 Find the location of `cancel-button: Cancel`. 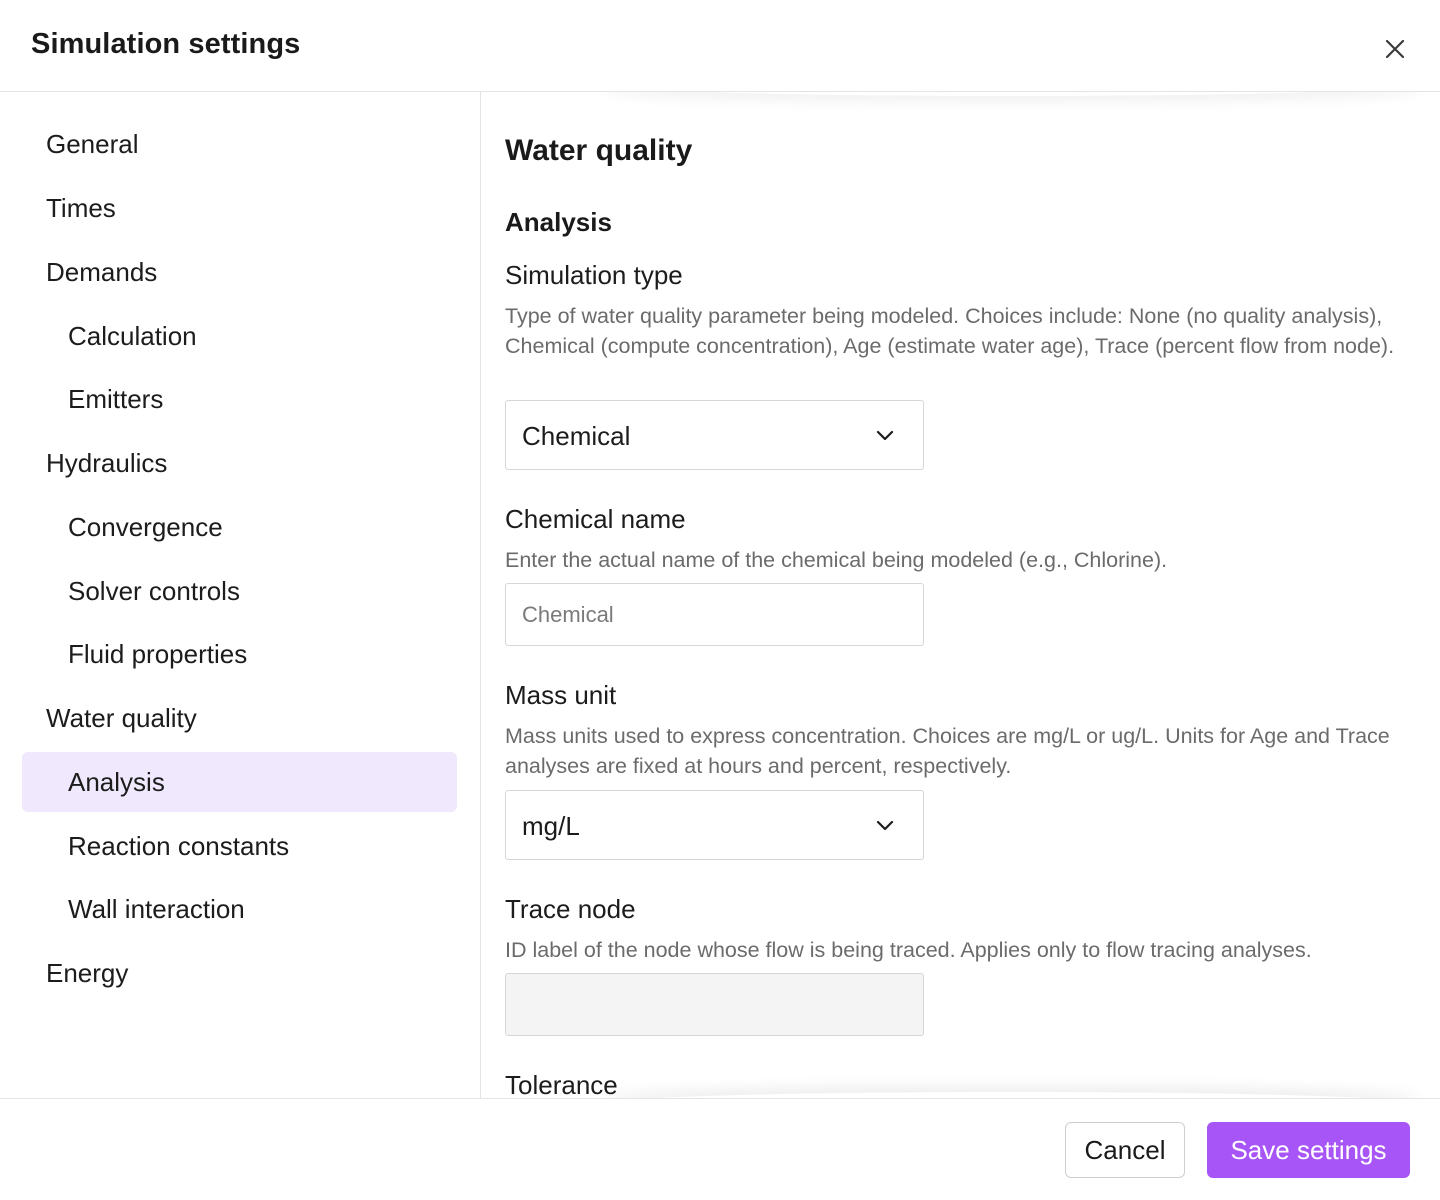

cancel-button: Cancel is located at coordinates (1125, 1150).